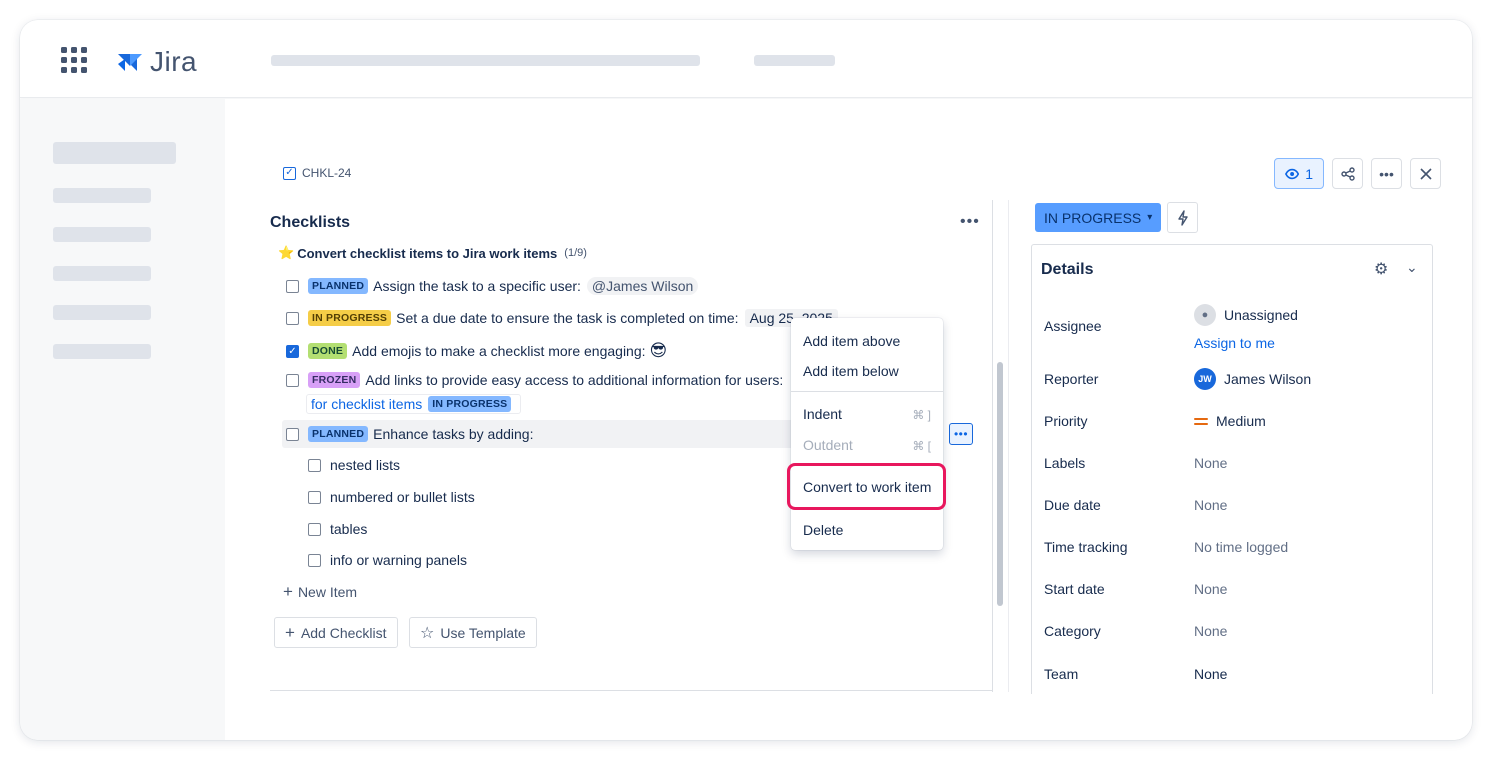 The width and height of the screenshot is (1492, 760). Describe the element at coordinates (174, 61) in the screenshot. I see `app-name: Jira` at that location.